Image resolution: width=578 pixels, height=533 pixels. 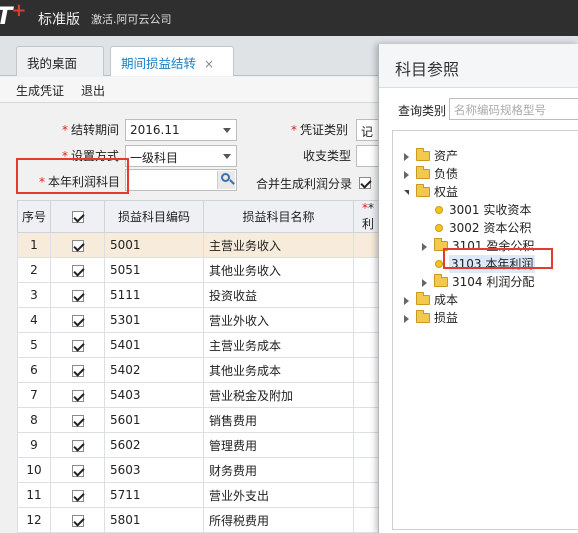 I want to click on cell-seq: 11, so click(x=34, y=495).